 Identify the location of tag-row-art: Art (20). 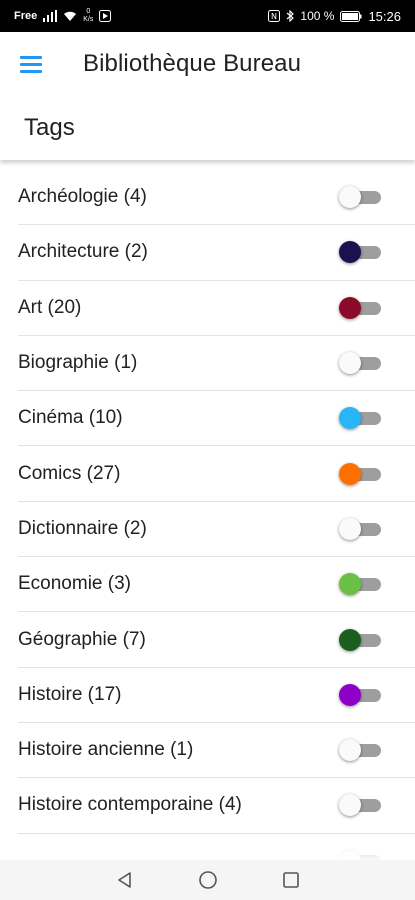
(216, 308).